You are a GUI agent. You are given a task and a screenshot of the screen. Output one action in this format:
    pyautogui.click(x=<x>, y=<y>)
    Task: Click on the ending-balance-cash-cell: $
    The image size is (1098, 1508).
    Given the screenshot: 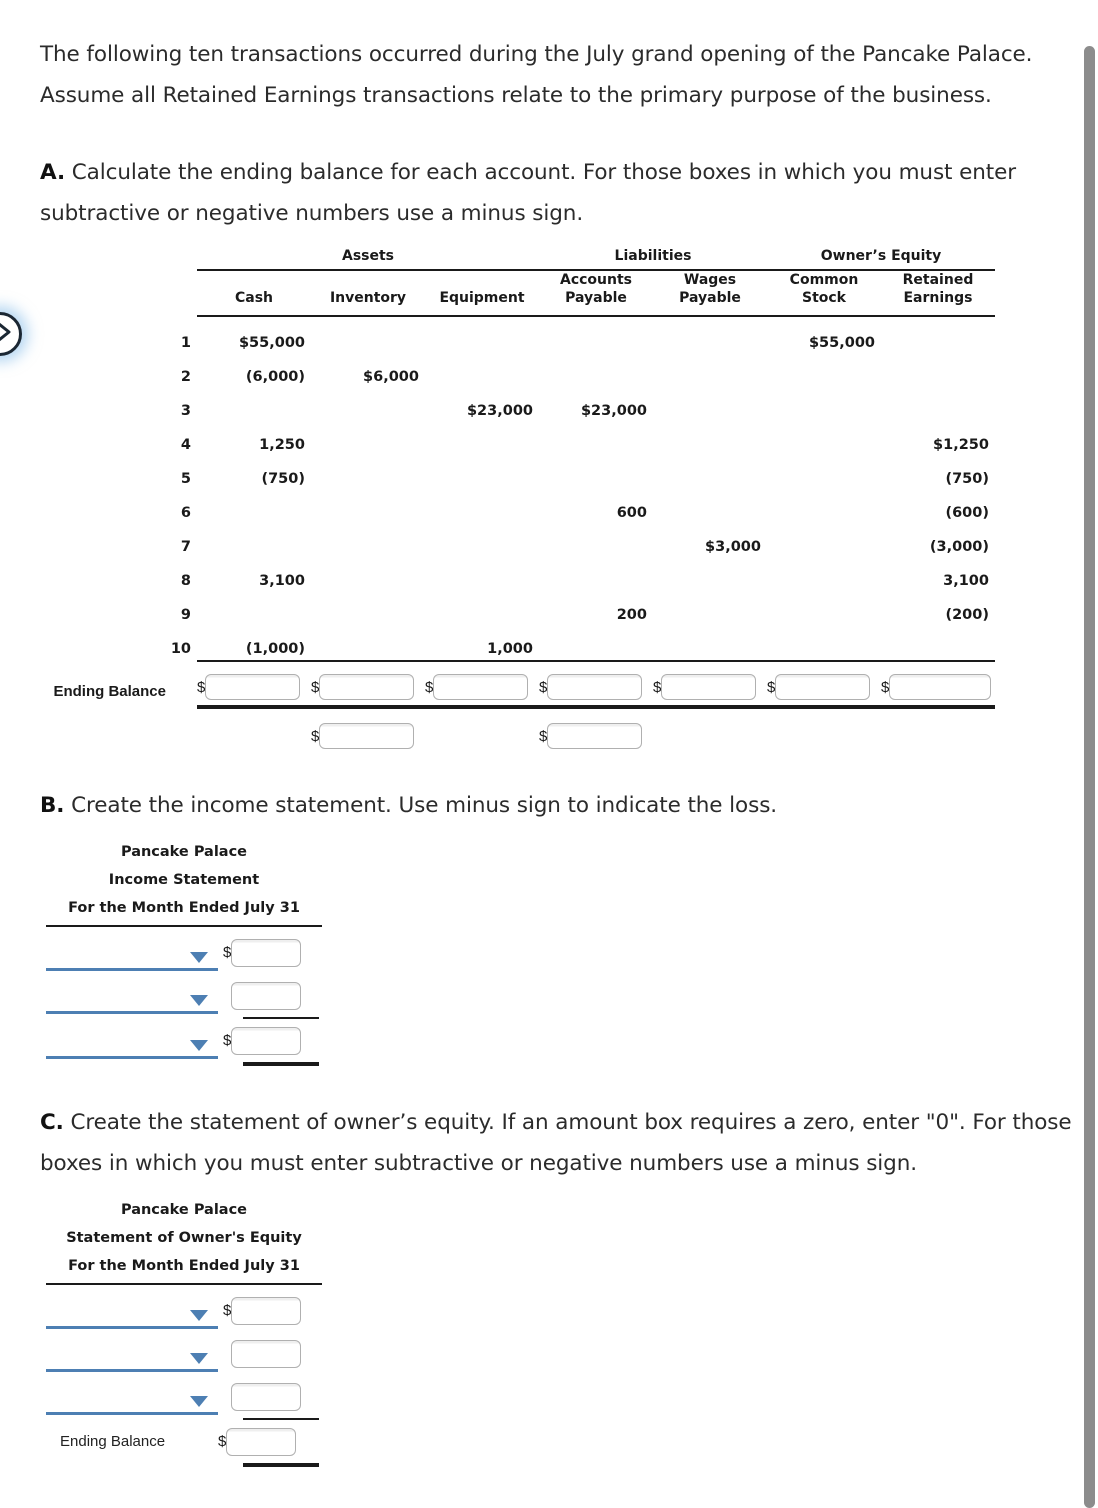 What is the action you would take?
    pyautogui.click(x=254, y=681)
    